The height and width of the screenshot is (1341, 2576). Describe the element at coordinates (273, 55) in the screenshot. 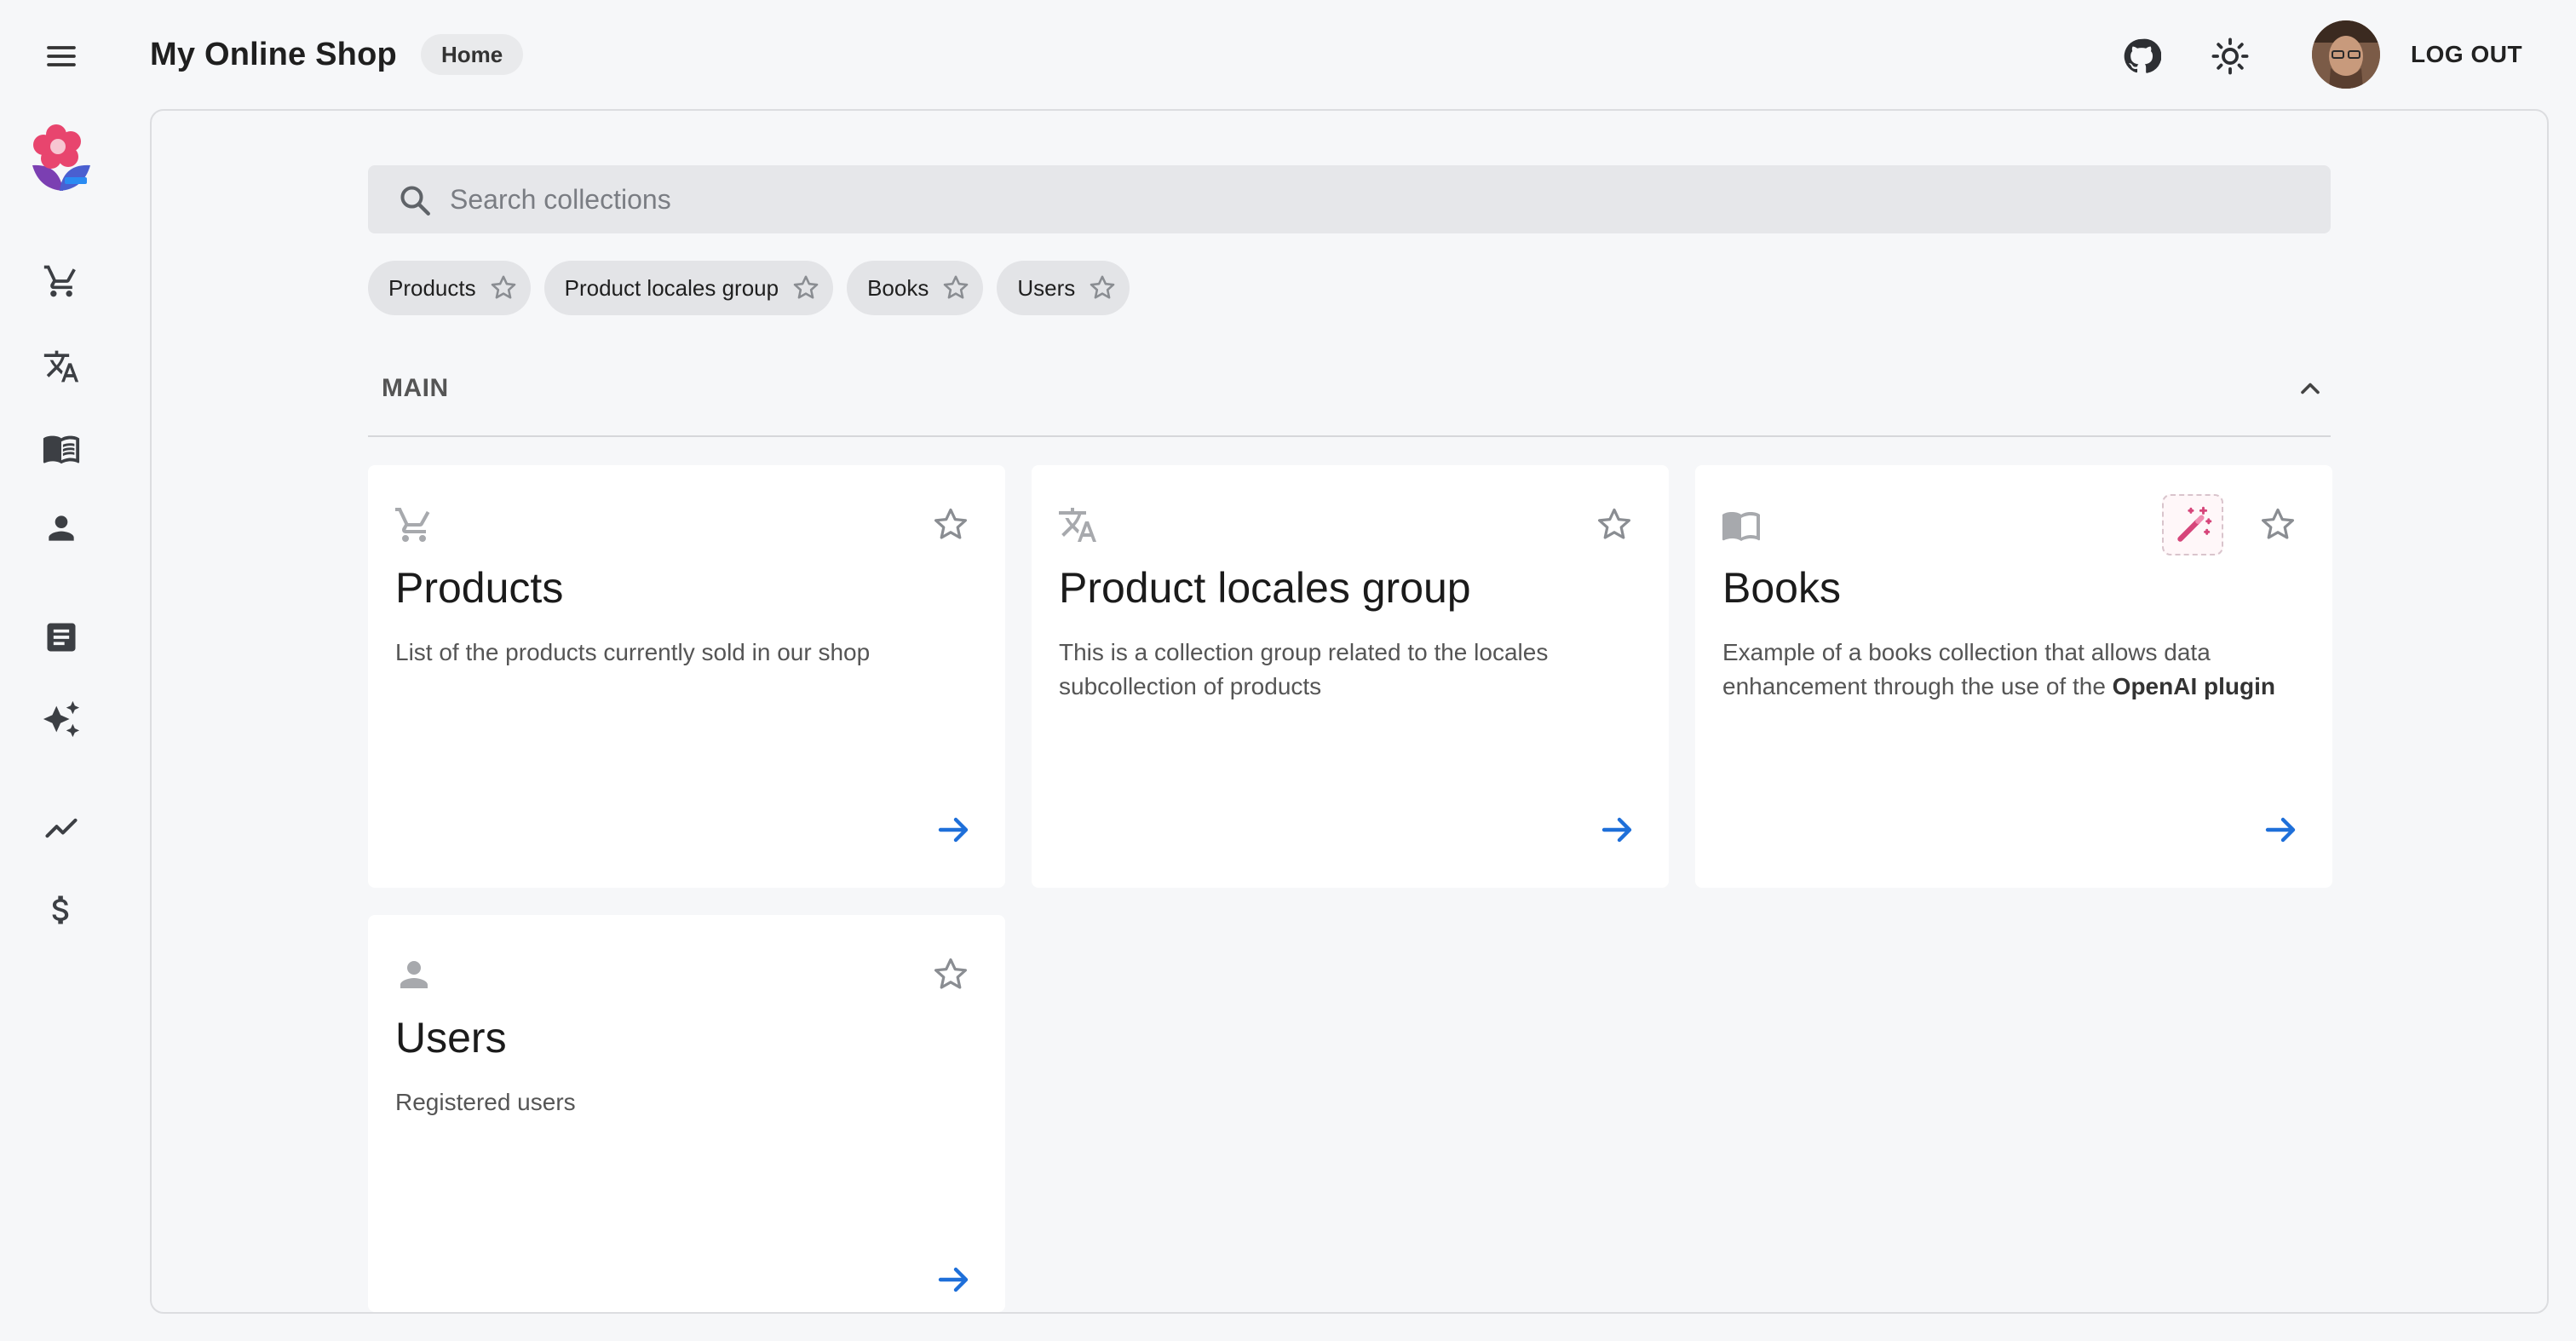

I see `app-title: My Online Shop` at that location.